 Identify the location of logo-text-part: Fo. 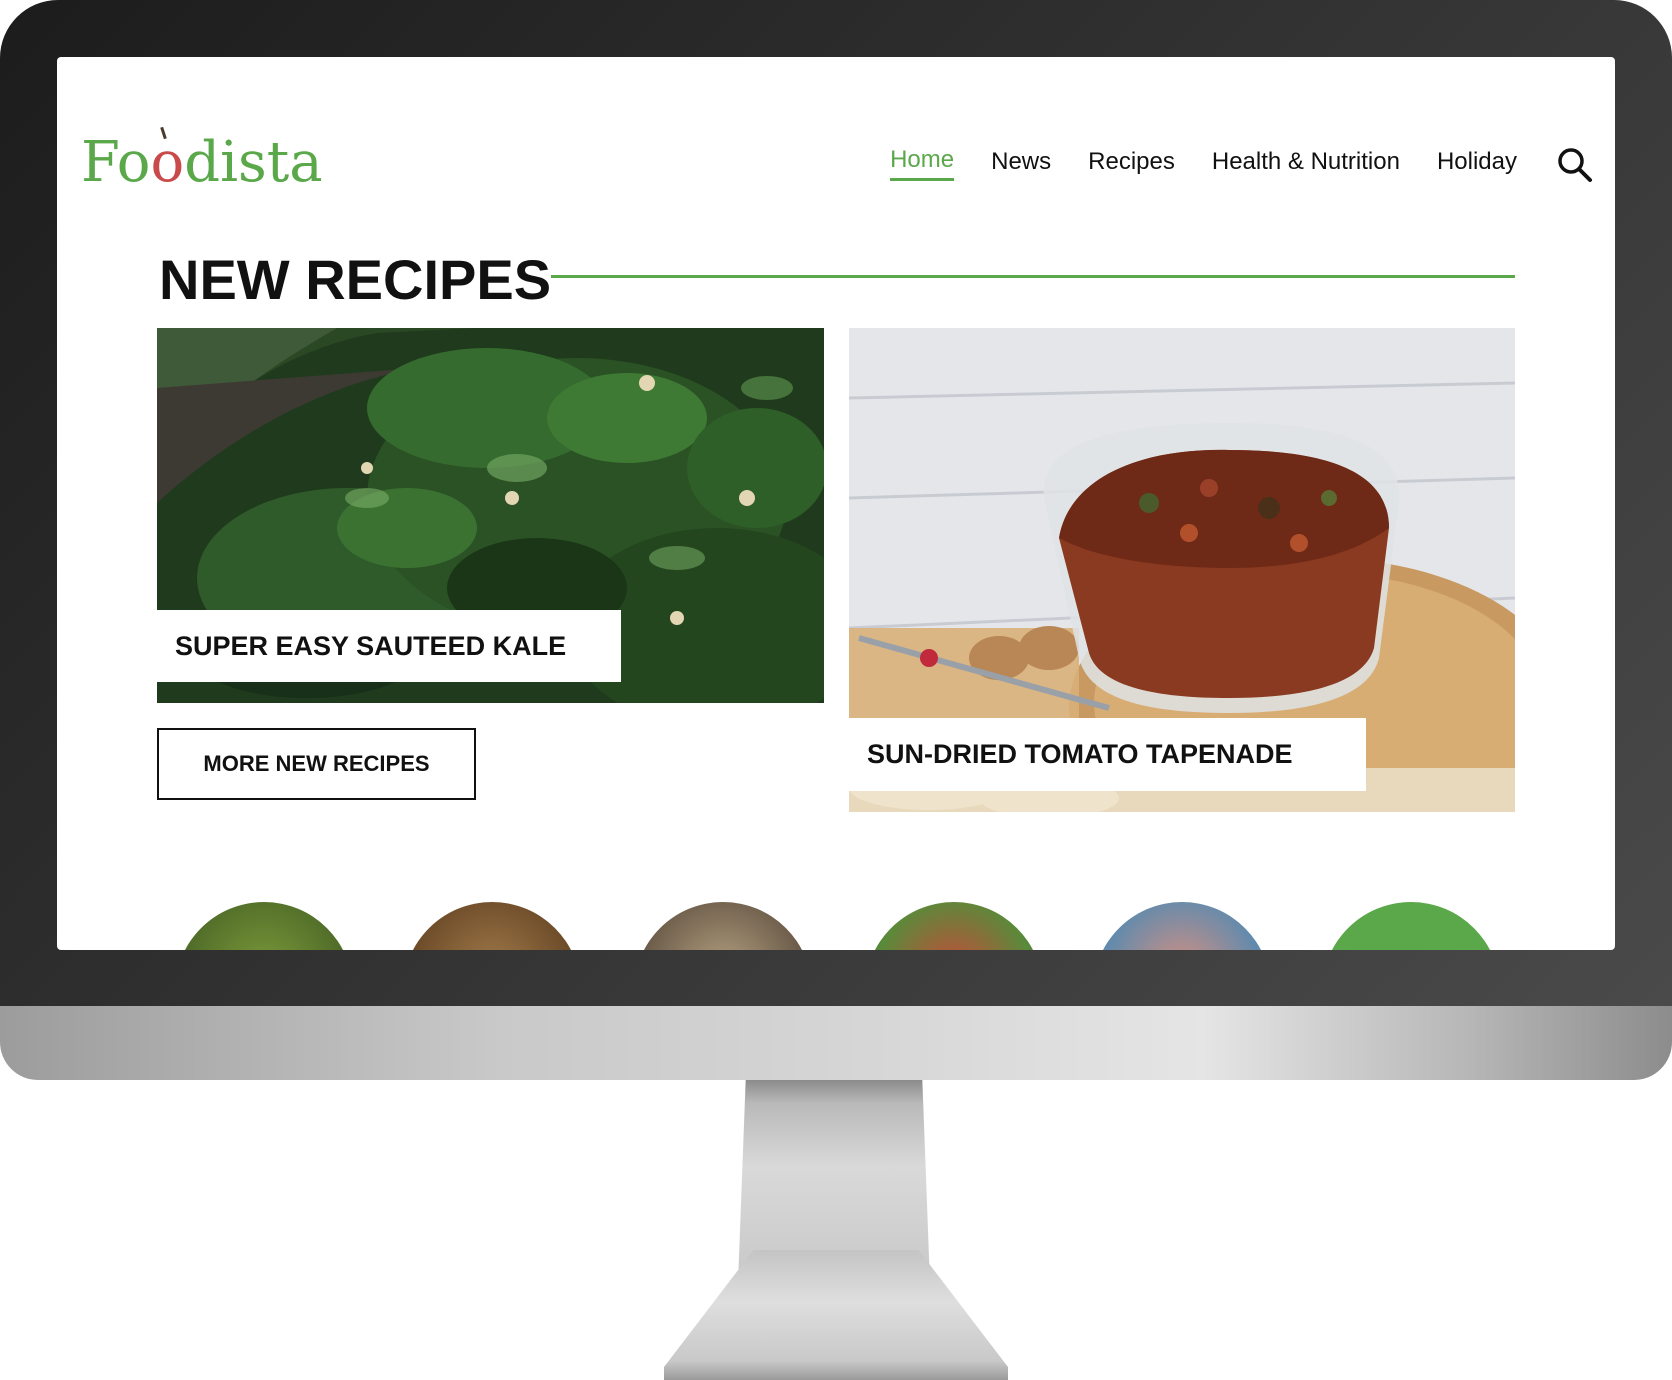
(116, 162).